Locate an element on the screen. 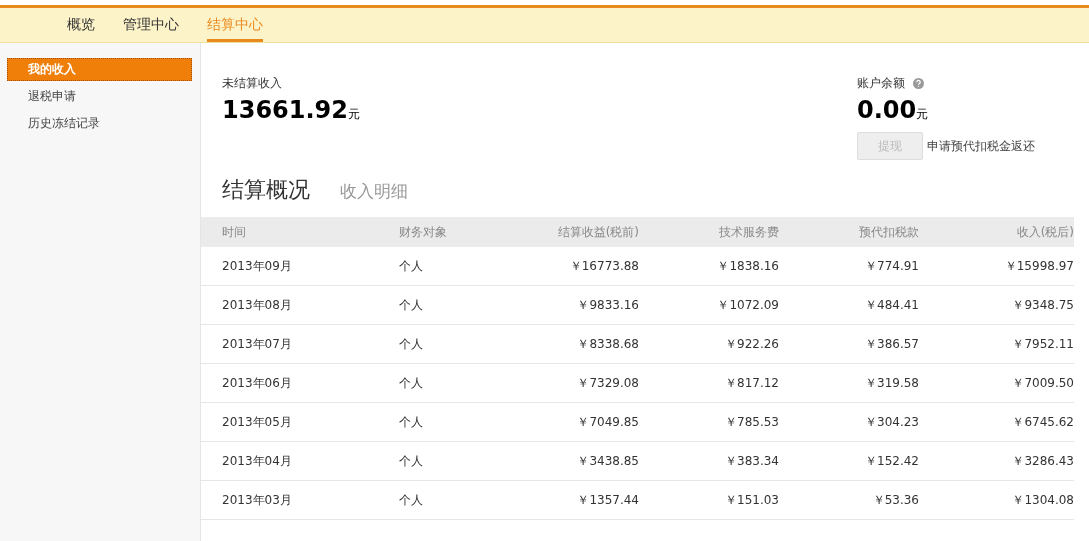  table-cell: ￥1072.09 is located at coordinates (709, 305).